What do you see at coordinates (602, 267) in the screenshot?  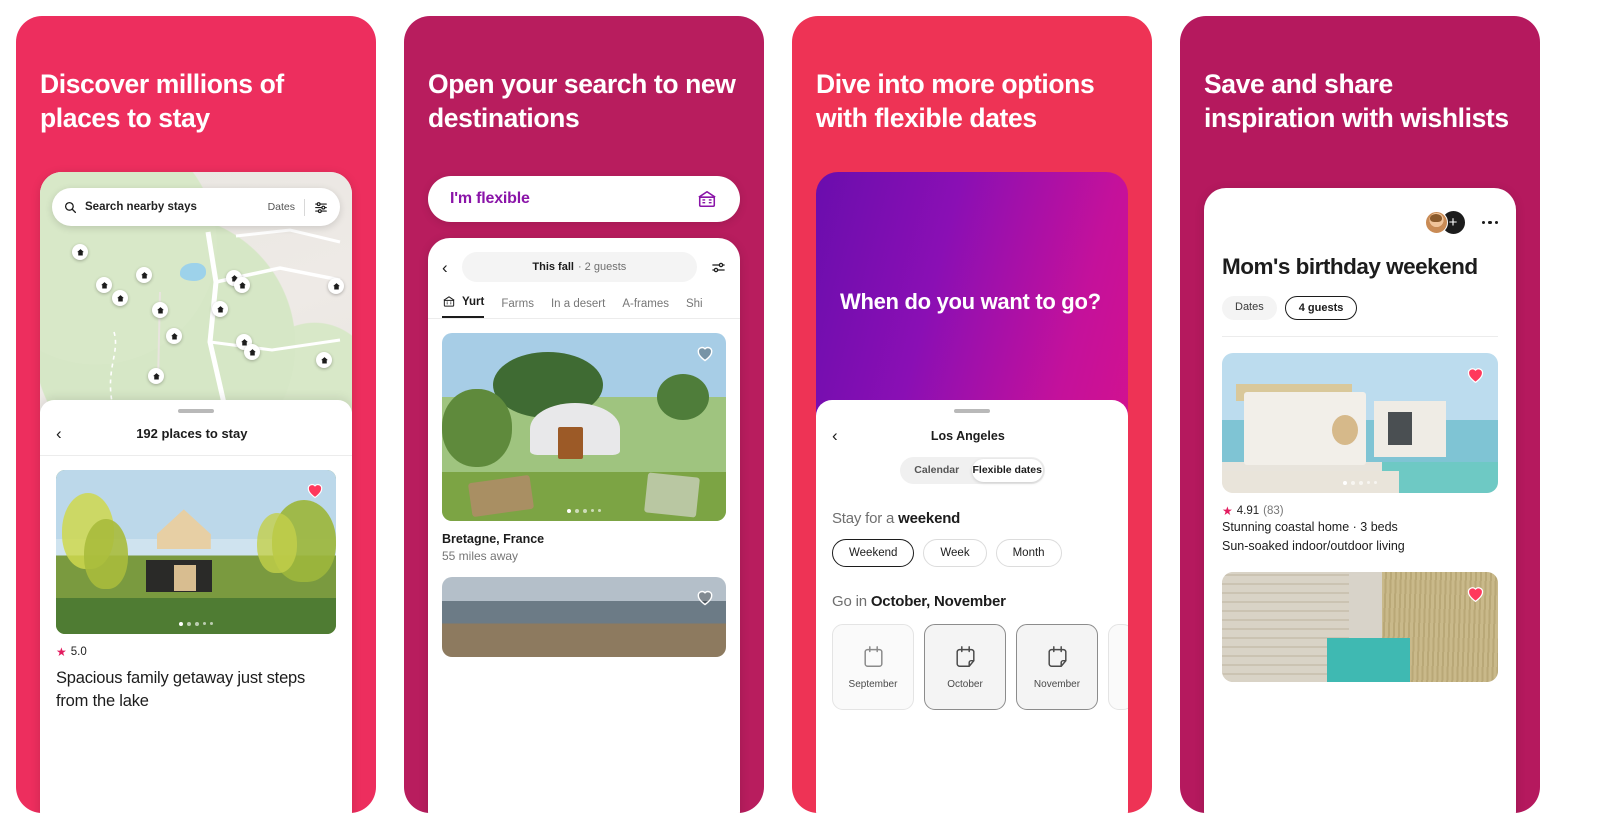 I see `search-summary-rest: · 2 guests` at bounding box center [602, 267].